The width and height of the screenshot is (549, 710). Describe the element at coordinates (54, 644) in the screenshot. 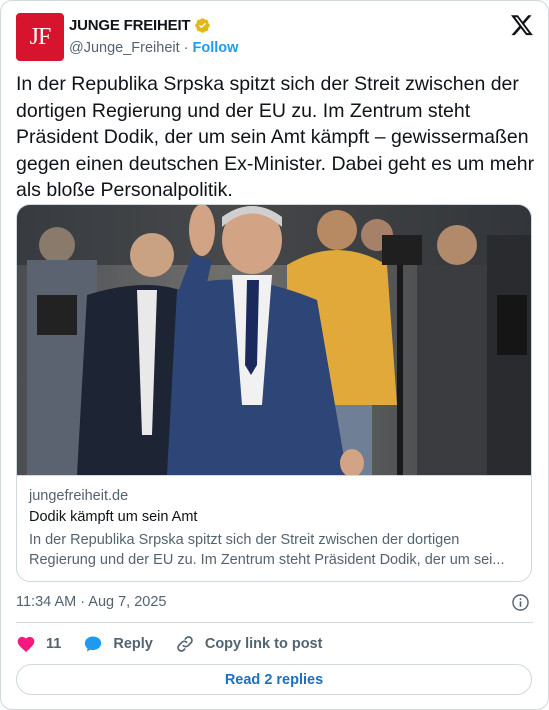

I see `like-count: 11` at that location.